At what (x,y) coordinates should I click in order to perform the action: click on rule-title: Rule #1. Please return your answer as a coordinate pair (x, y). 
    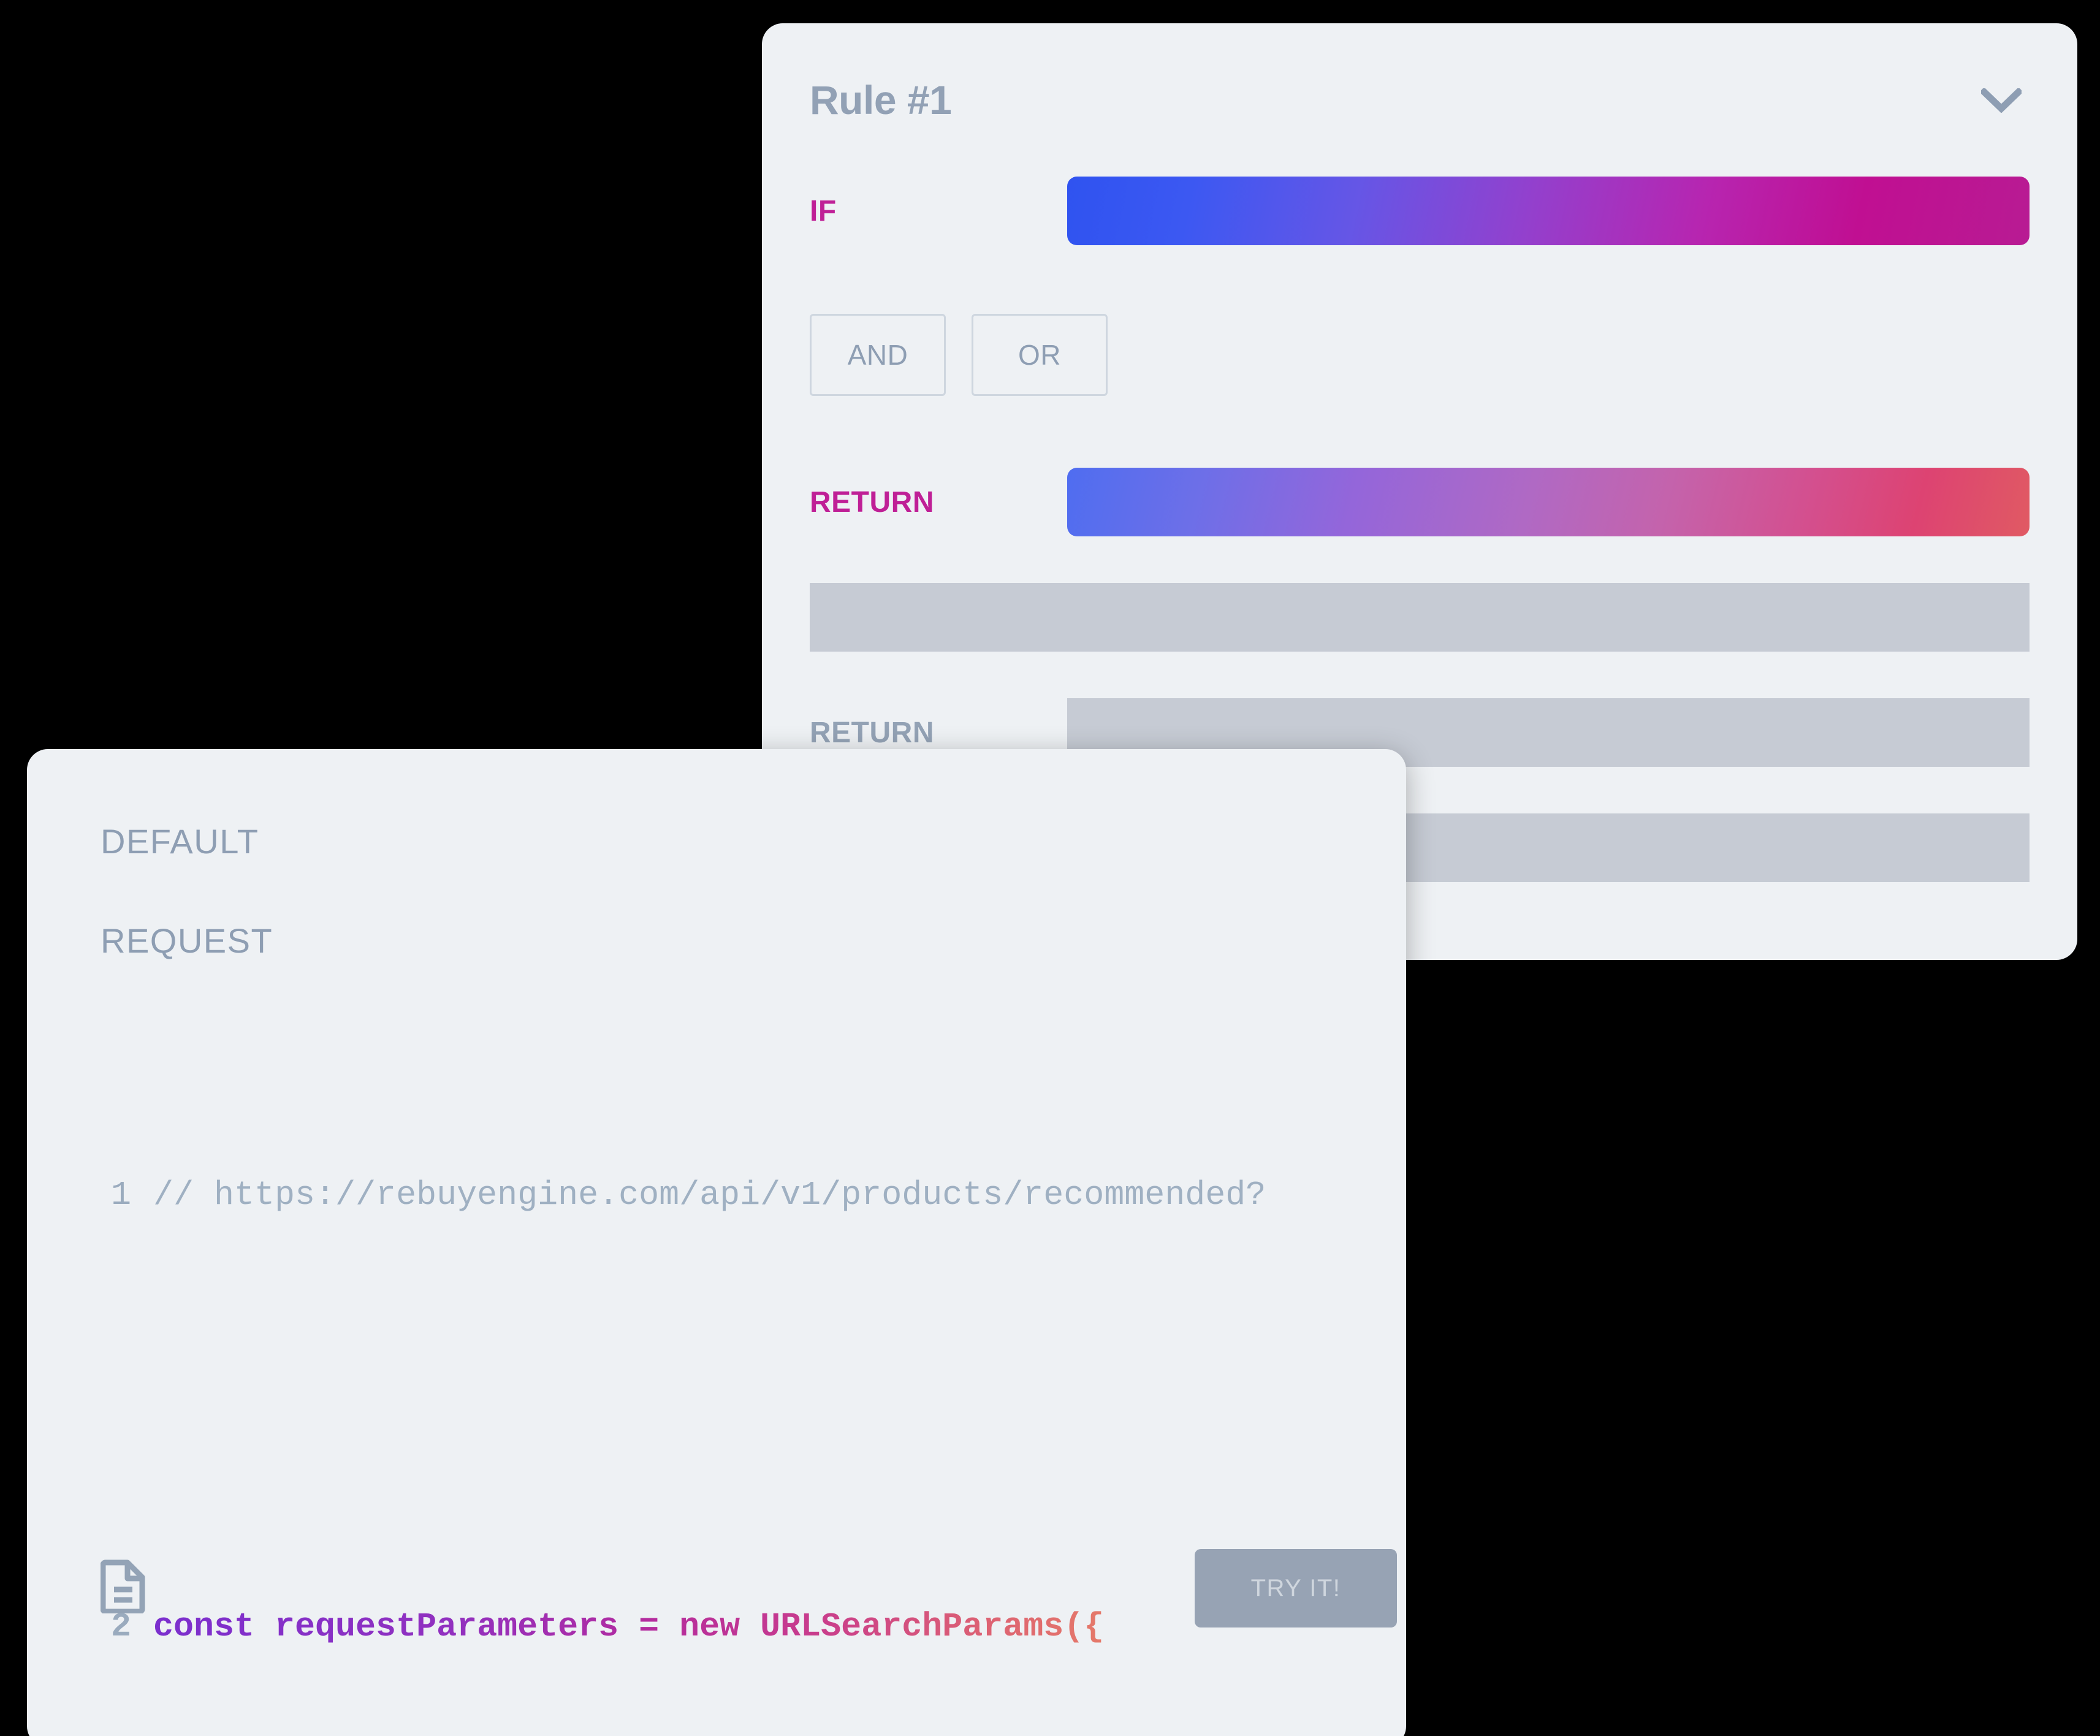
    Looking at the image, I should click on (881, 100).